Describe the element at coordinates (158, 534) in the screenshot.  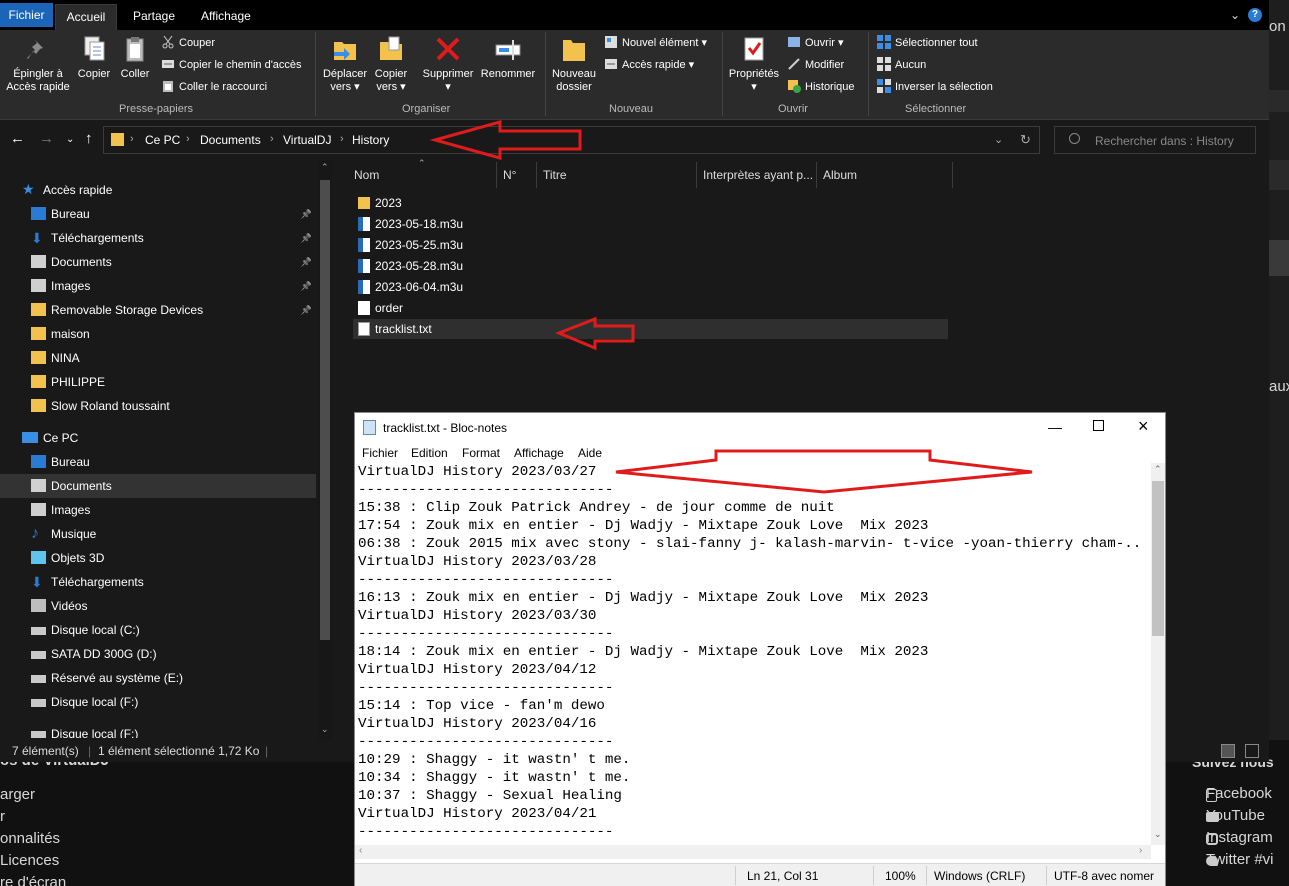
I see `nav-item: ♪ Musique` at that location.